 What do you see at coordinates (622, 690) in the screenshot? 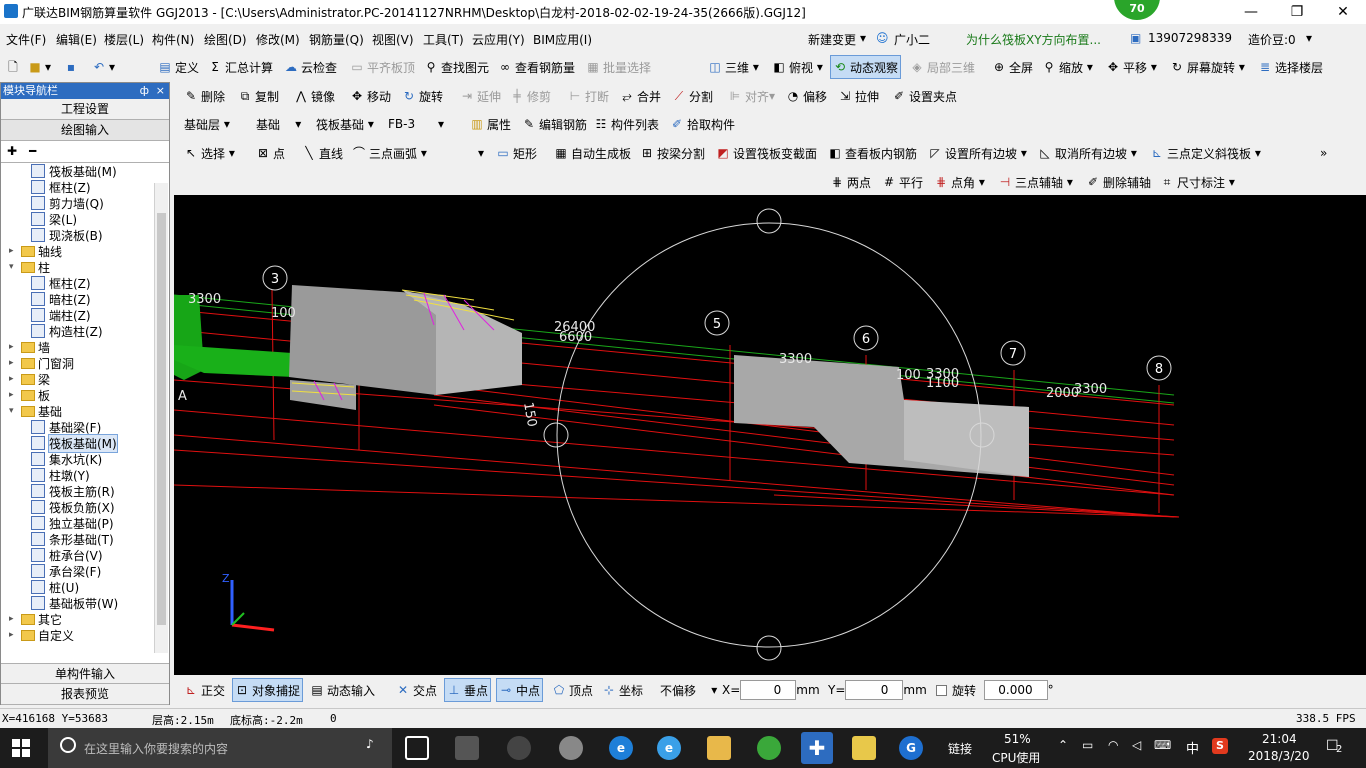
I see `coordinate-snap-toggle: ⊹ 坐标` at bounding box center [622, 690].